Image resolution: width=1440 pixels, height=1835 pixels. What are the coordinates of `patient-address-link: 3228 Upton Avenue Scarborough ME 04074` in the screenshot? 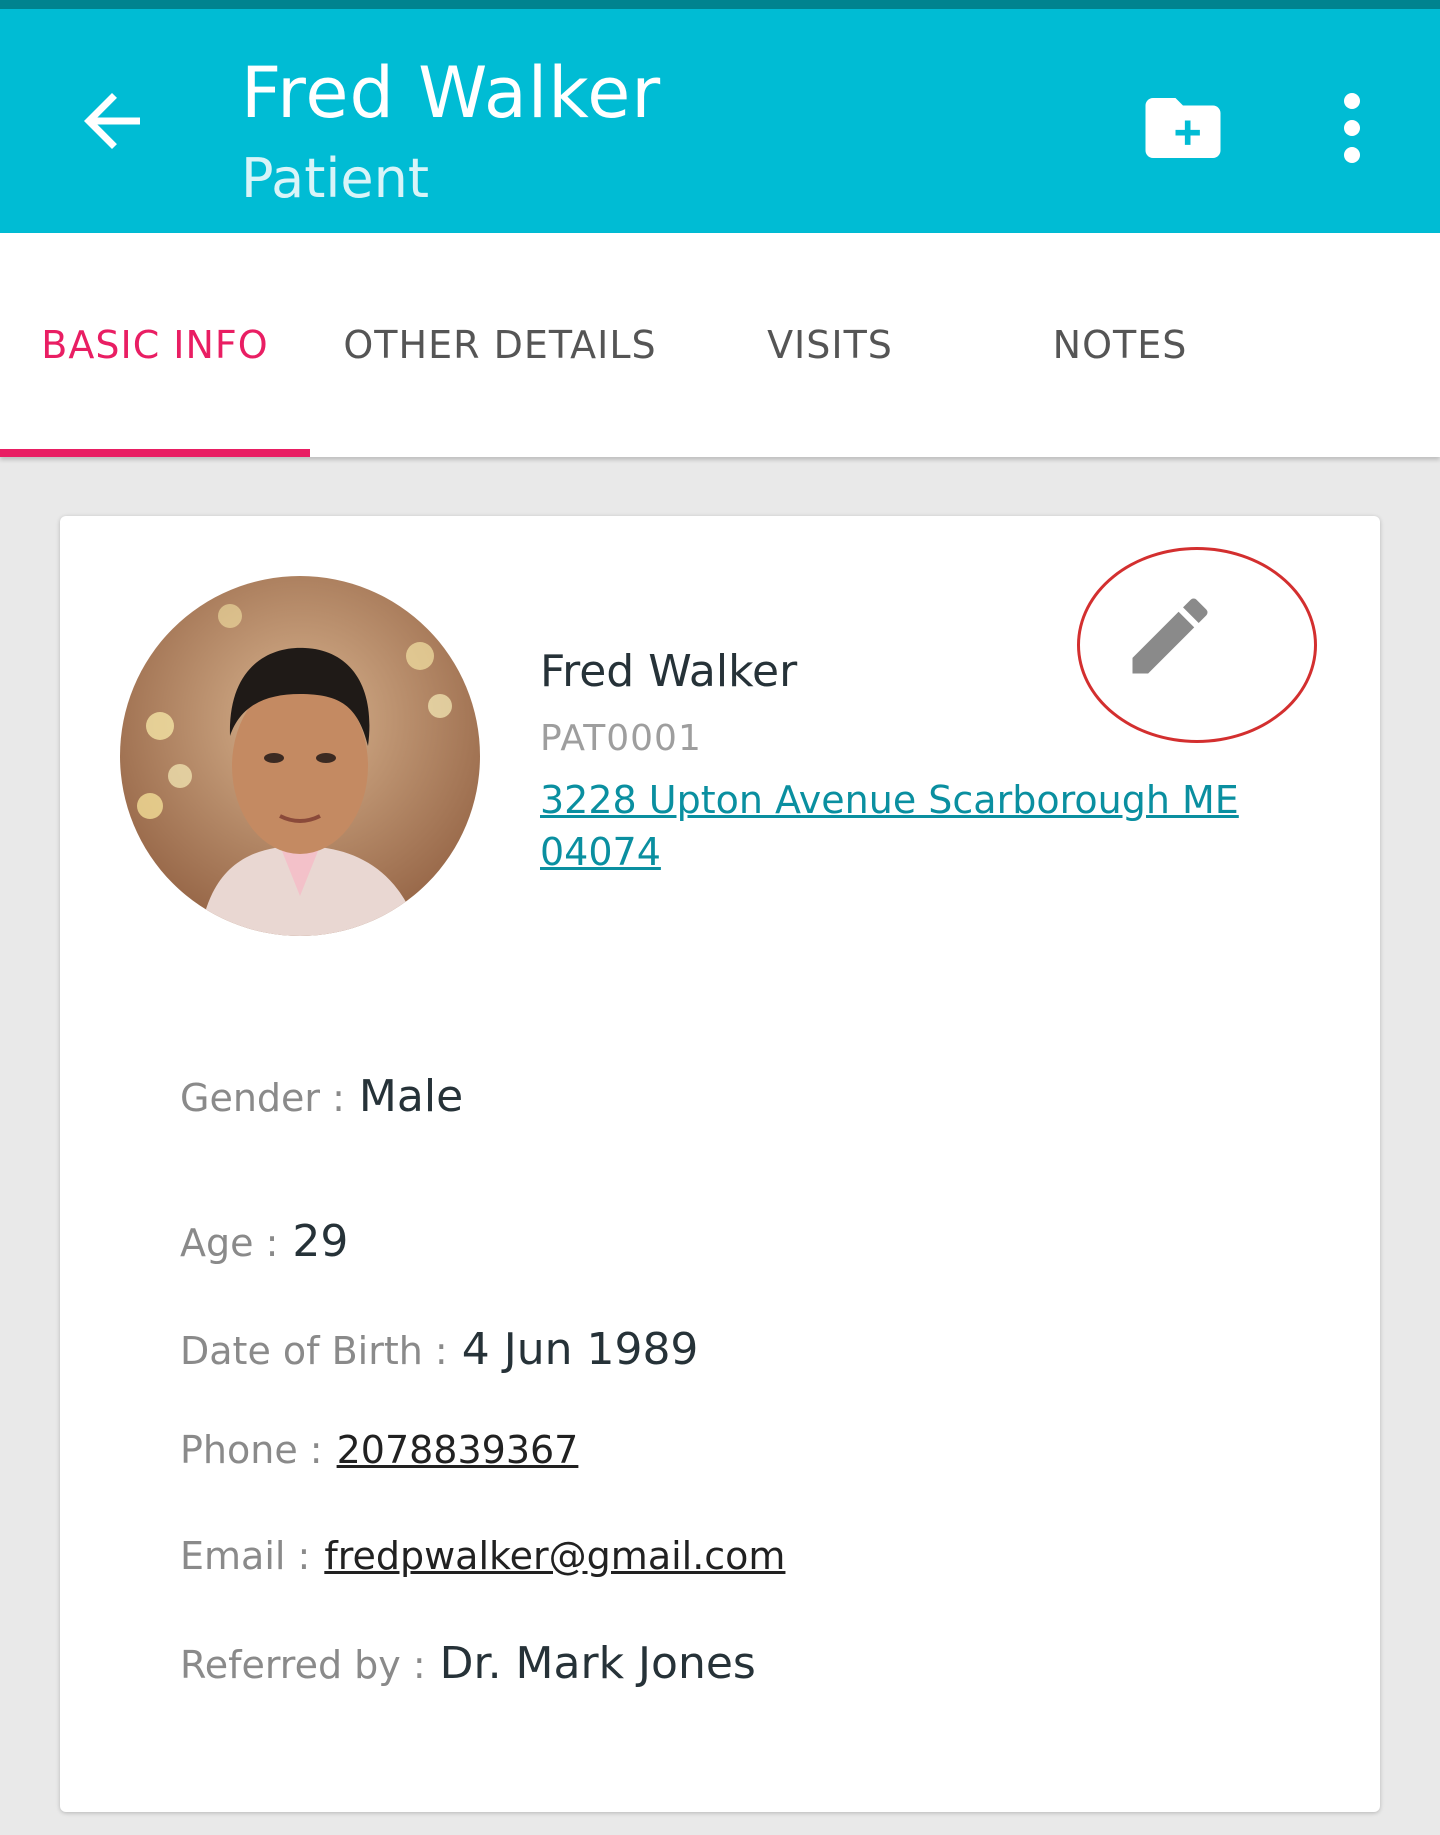 It's located at (920, 826).